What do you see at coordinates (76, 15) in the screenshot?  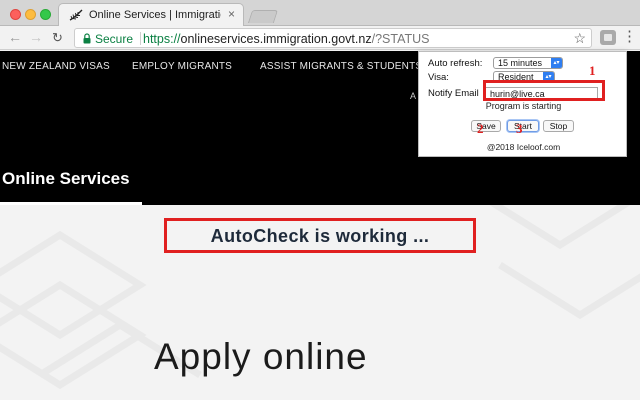 I see `fern-icon` at bounding box center [76, 15].